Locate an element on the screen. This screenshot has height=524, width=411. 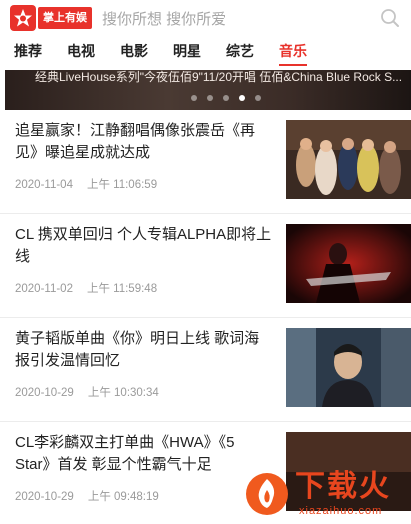
news-meta: 2020-10-29 上午 10:30:34 is located at coordinates (87, 392).